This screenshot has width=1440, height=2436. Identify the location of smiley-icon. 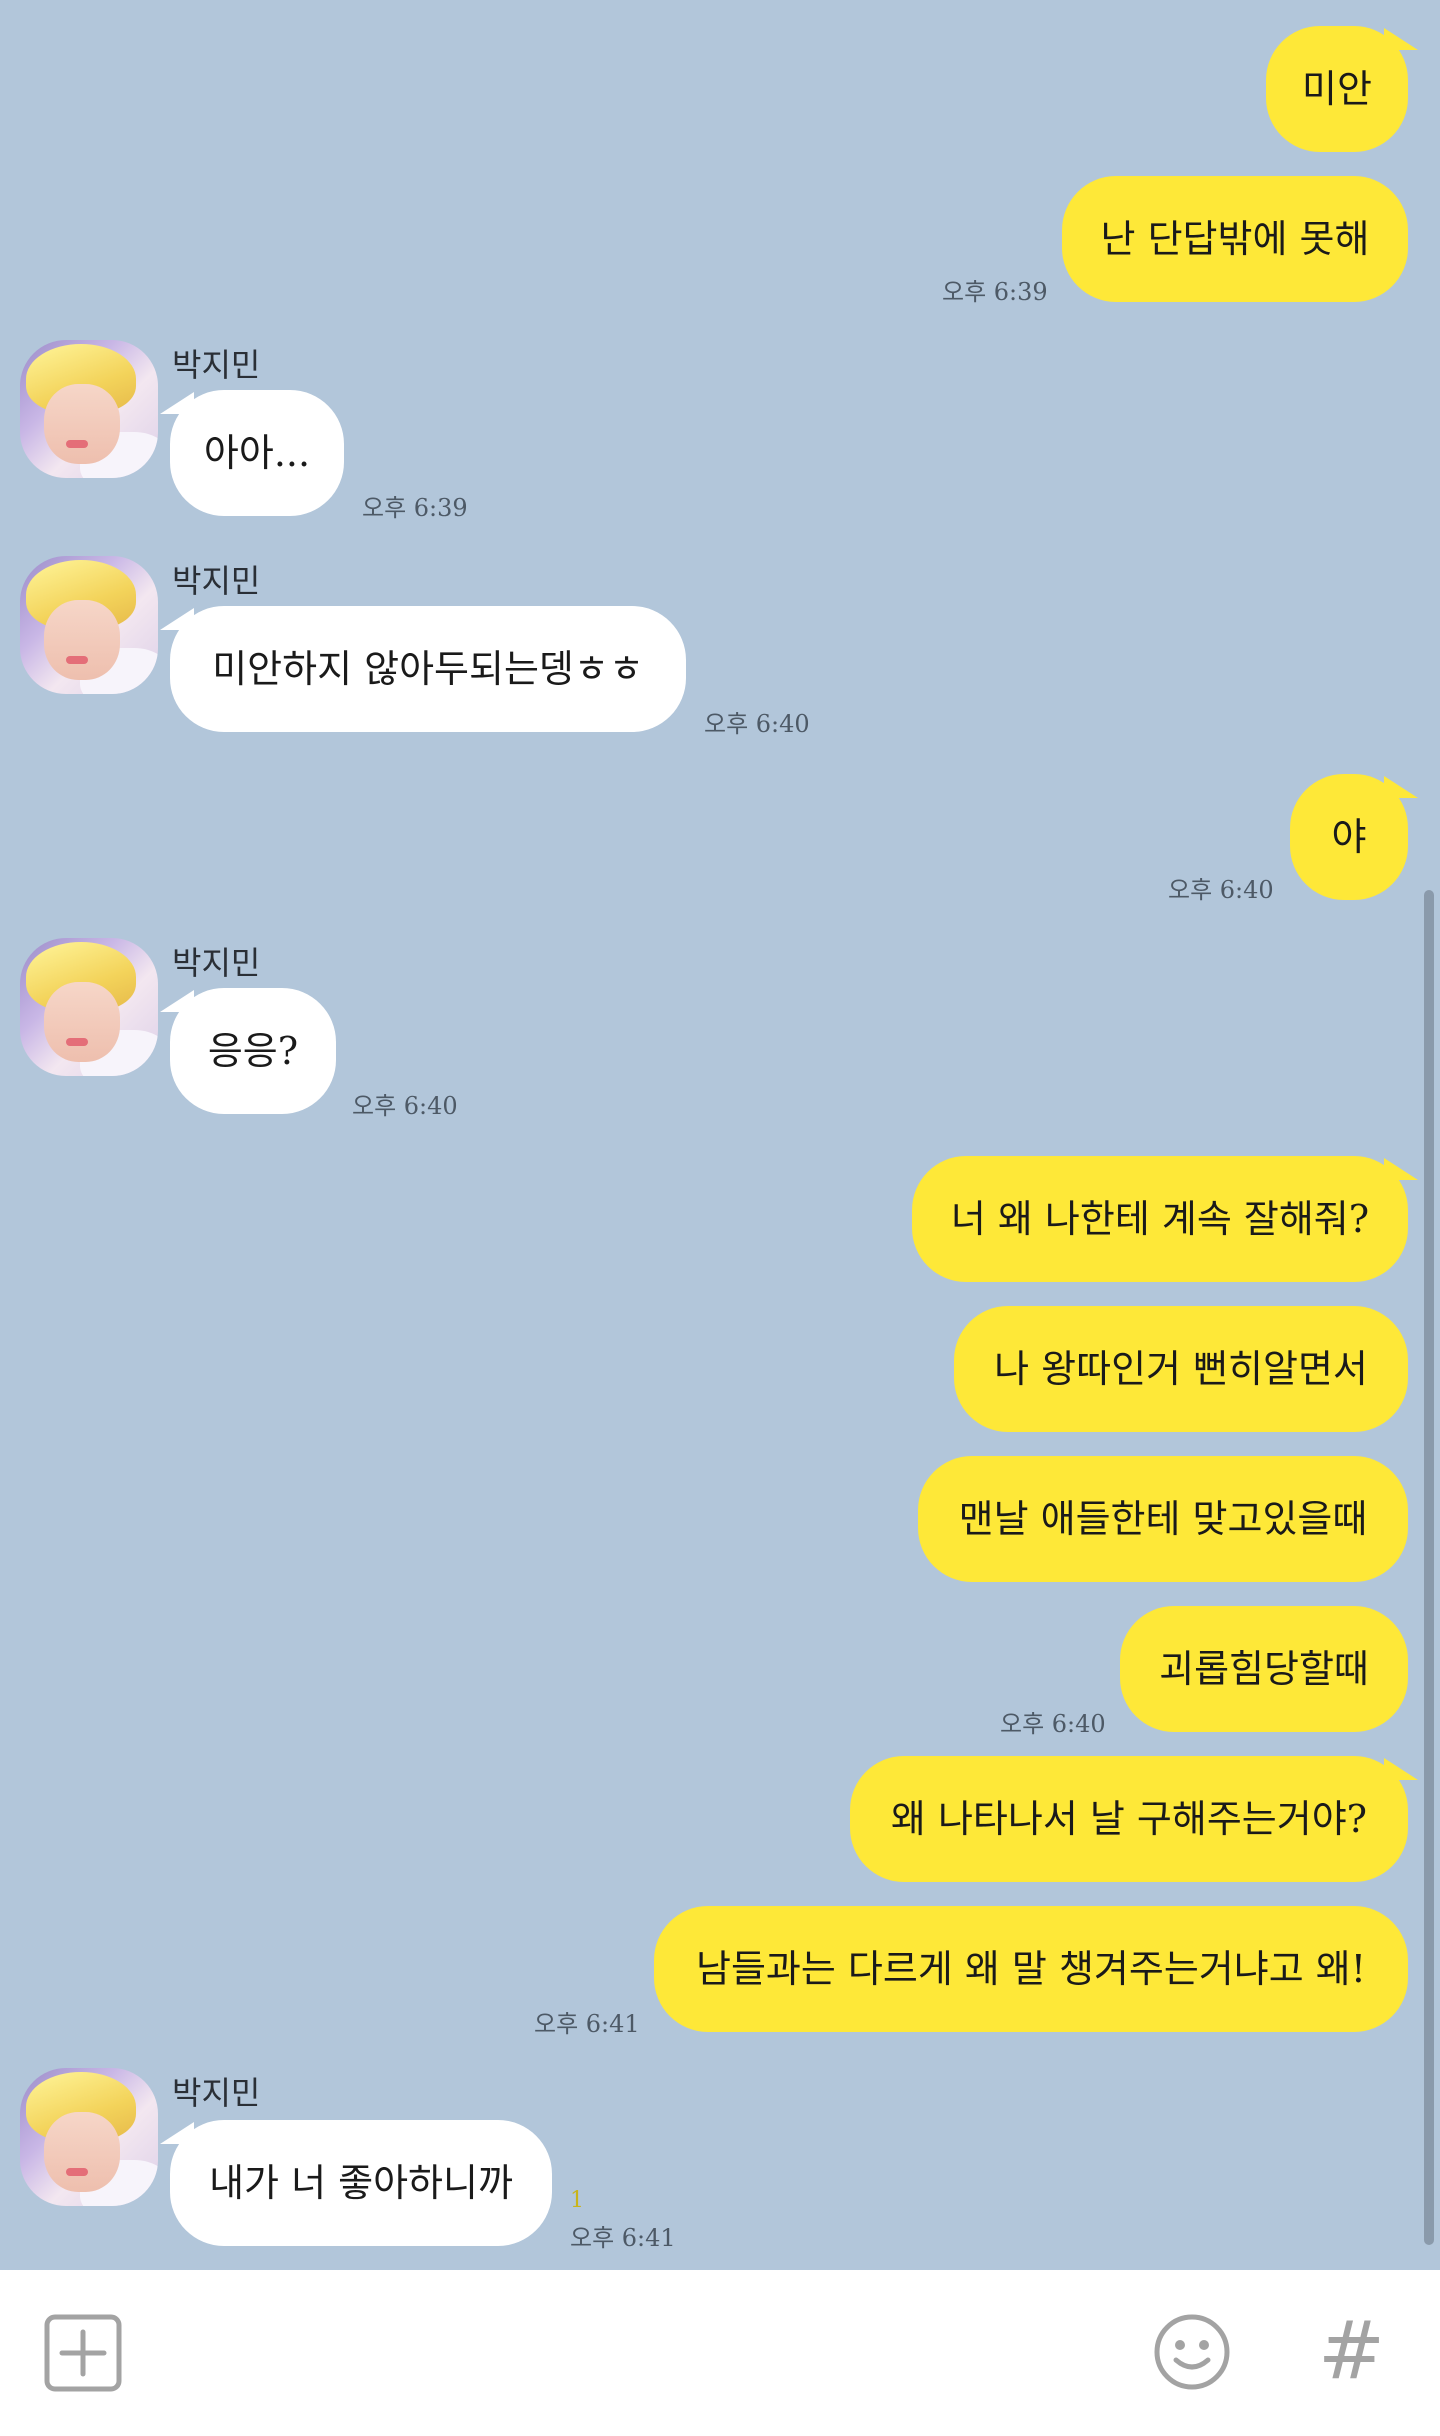
(1192, 2352).